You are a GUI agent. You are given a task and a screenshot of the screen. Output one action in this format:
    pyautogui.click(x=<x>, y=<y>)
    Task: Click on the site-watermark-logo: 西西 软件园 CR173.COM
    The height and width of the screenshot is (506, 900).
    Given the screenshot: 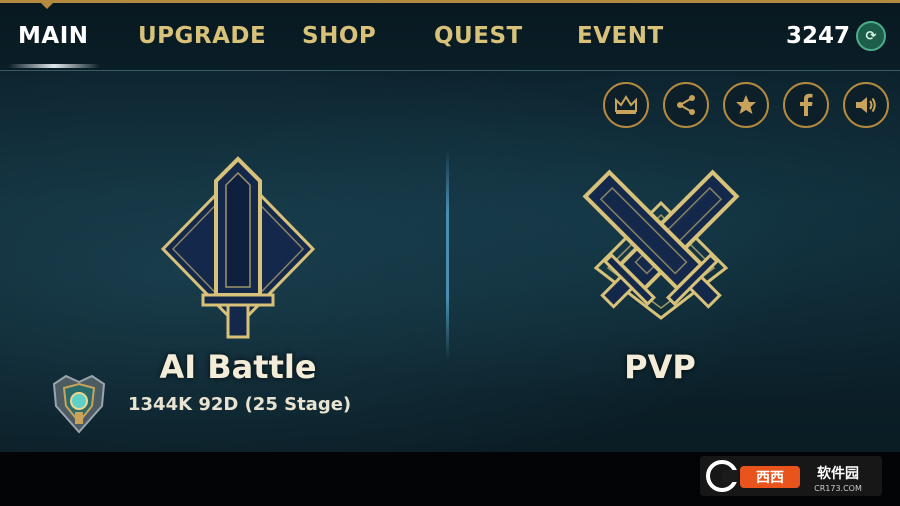 What is the action you would take?
    pyautogui.click(x=791, y=476)
    